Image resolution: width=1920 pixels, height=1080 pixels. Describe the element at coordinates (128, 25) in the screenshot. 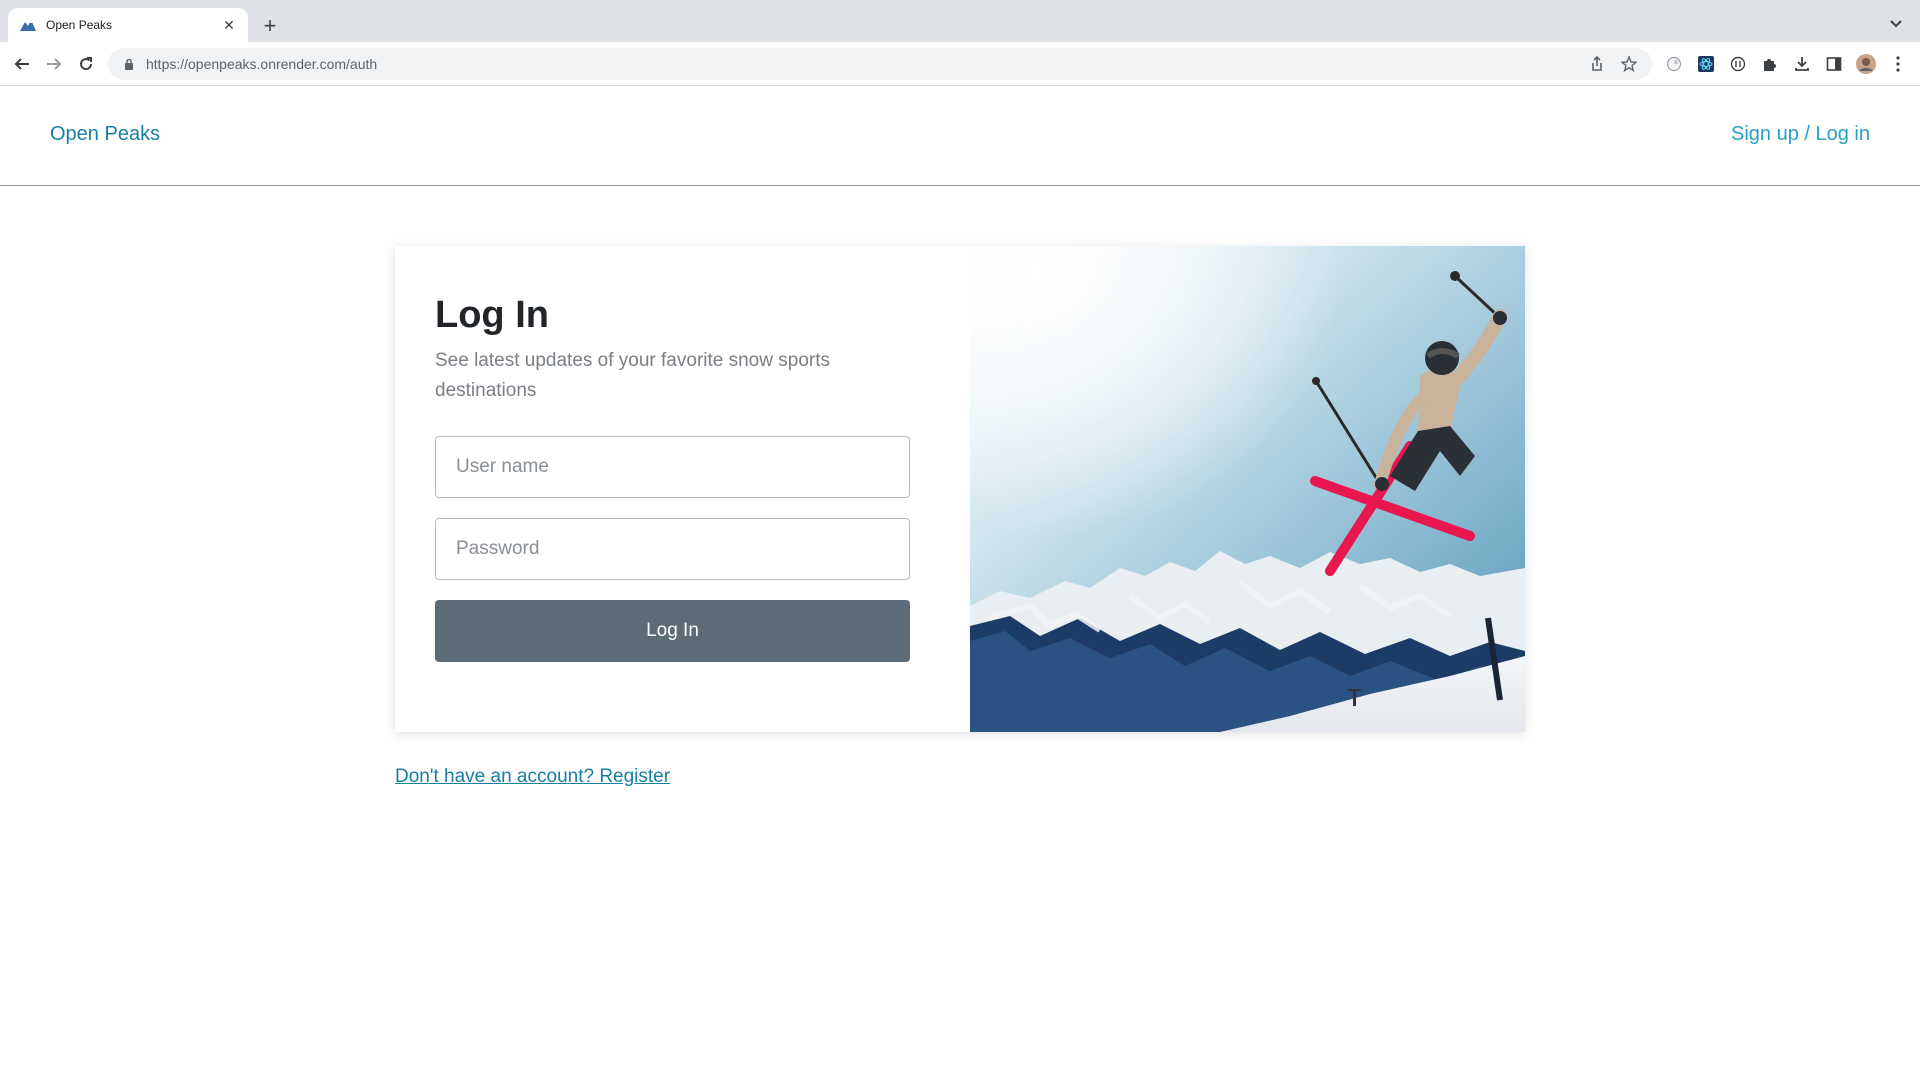

I see `browser-tab: Open Peaks ✕` at that location.